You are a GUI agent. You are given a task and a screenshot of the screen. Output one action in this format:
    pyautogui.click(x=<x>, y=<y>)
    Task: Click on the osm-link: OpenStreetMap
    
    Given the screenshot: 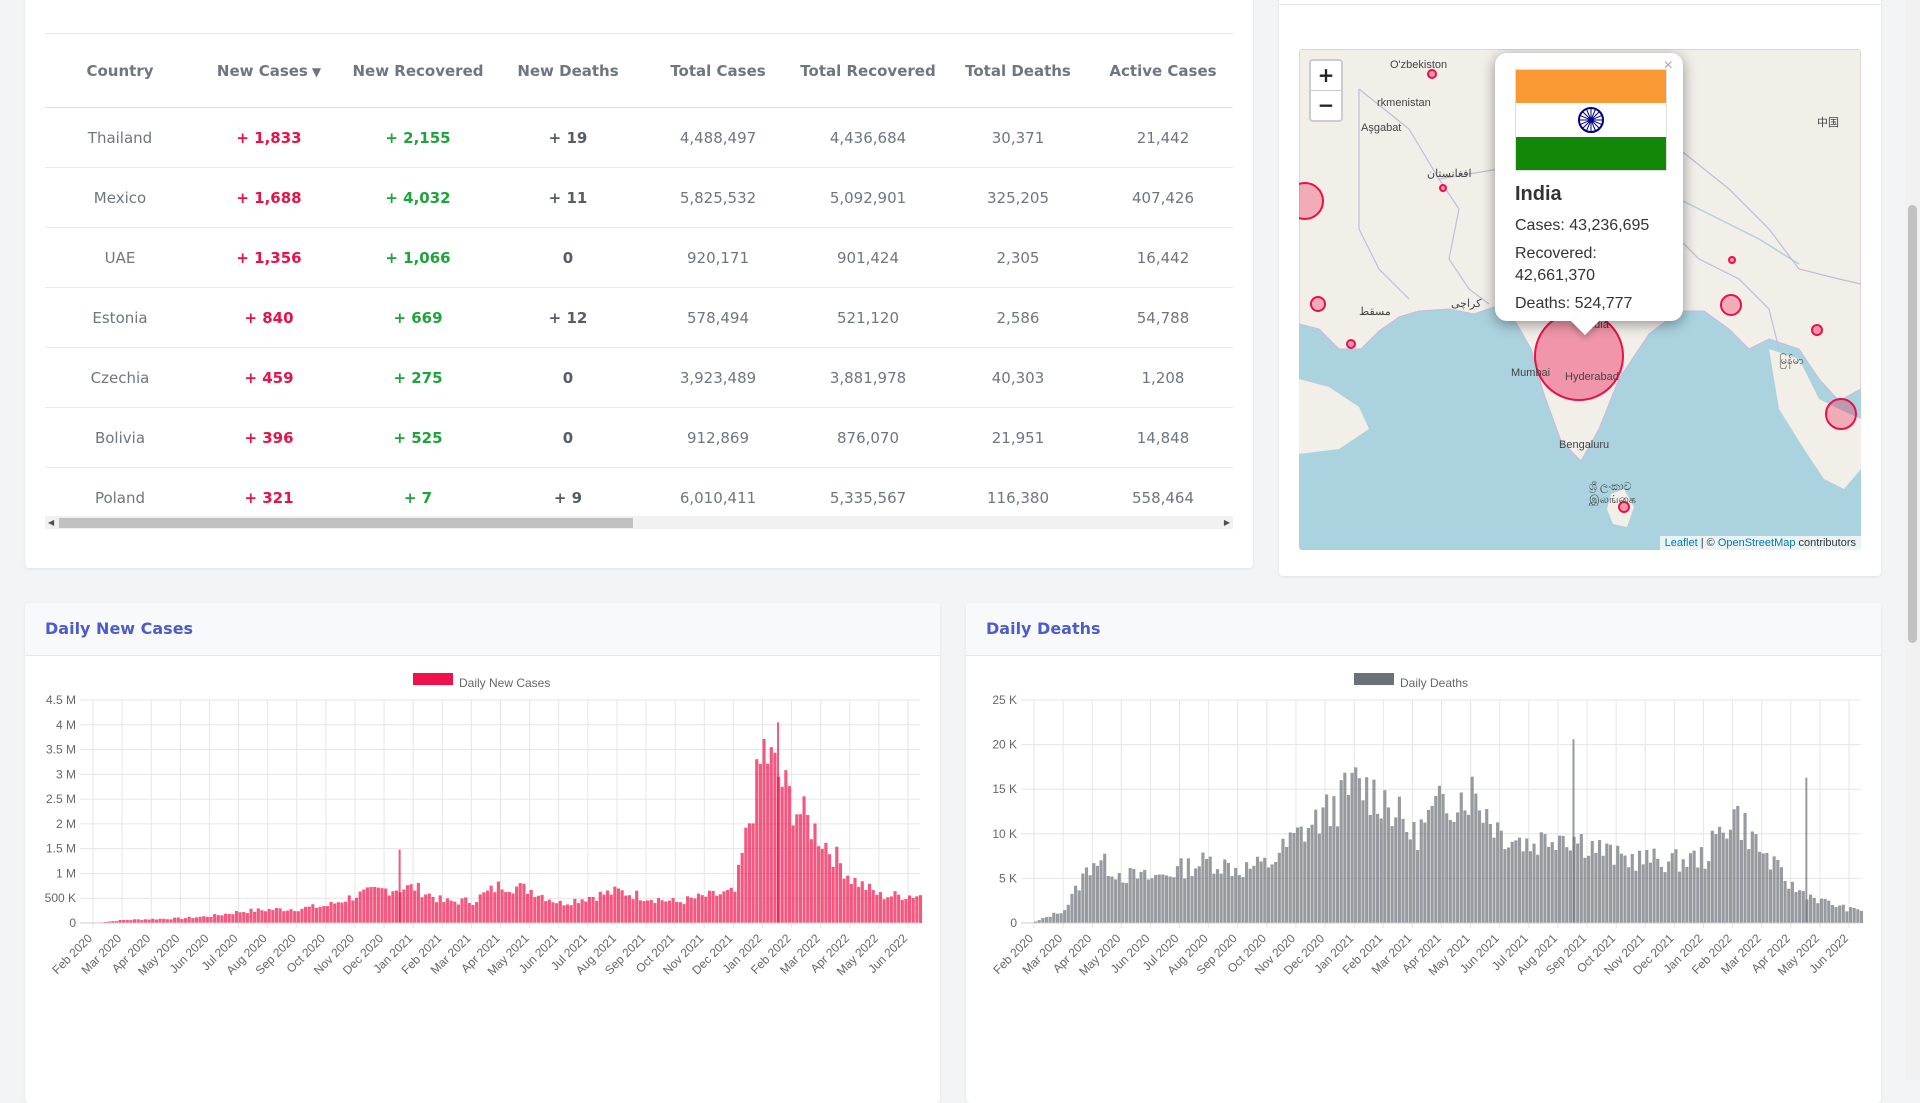 What is the action you would take?
    pyautogui.click(x=1757, y=543)
    